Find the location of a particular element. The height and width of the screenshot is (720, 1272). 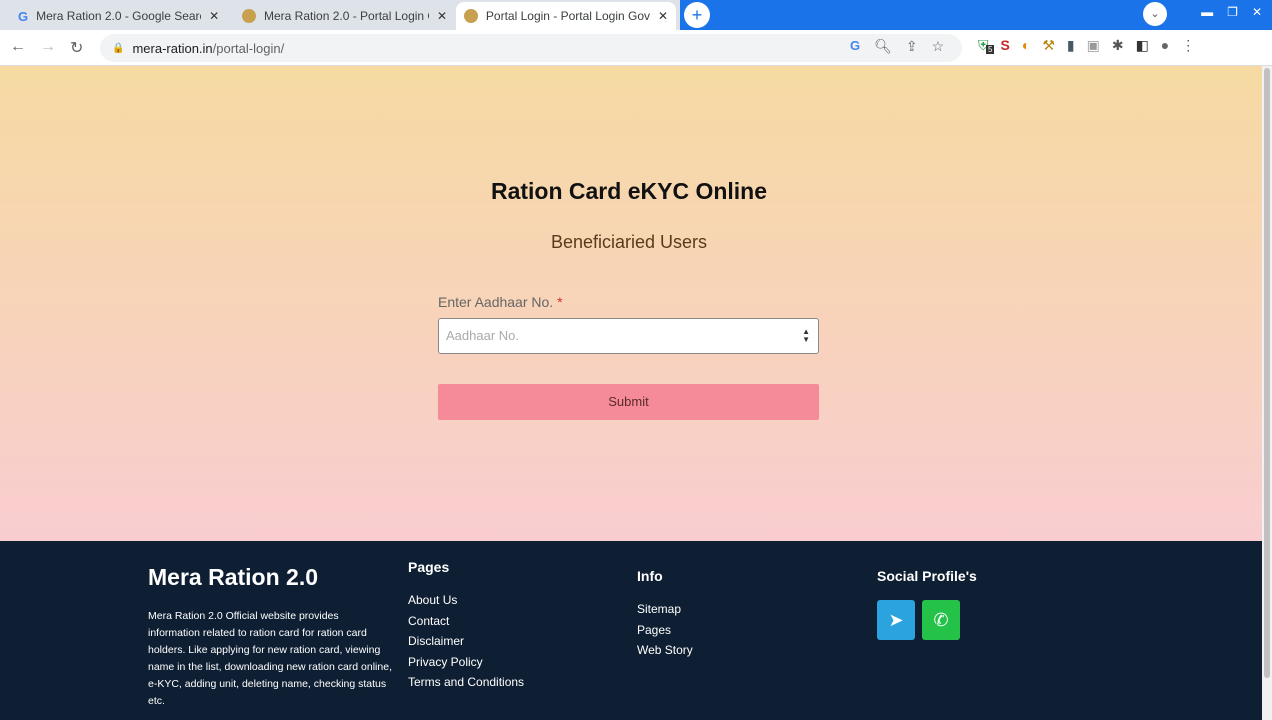

pages-heading: Pages is located at coordinates (429, 567).